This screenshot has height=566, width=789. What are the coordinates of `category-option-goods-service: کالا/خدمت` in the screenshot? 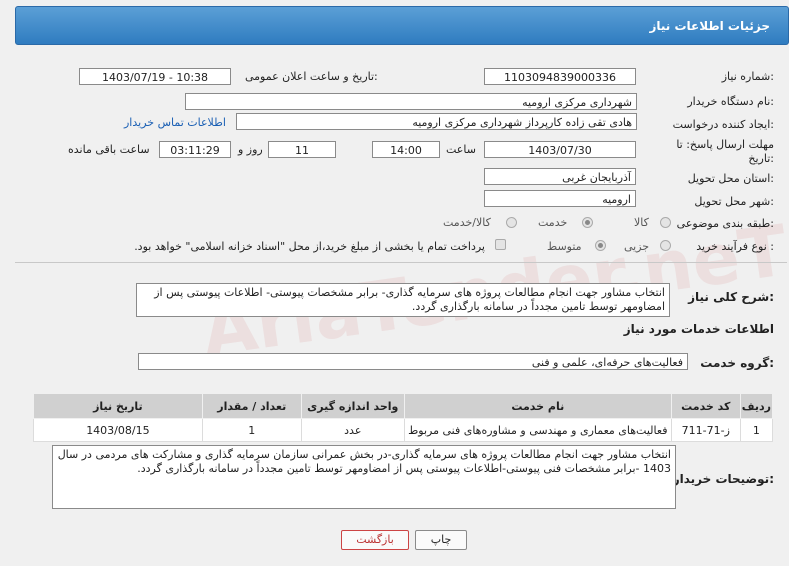 It's located at (467, 222).